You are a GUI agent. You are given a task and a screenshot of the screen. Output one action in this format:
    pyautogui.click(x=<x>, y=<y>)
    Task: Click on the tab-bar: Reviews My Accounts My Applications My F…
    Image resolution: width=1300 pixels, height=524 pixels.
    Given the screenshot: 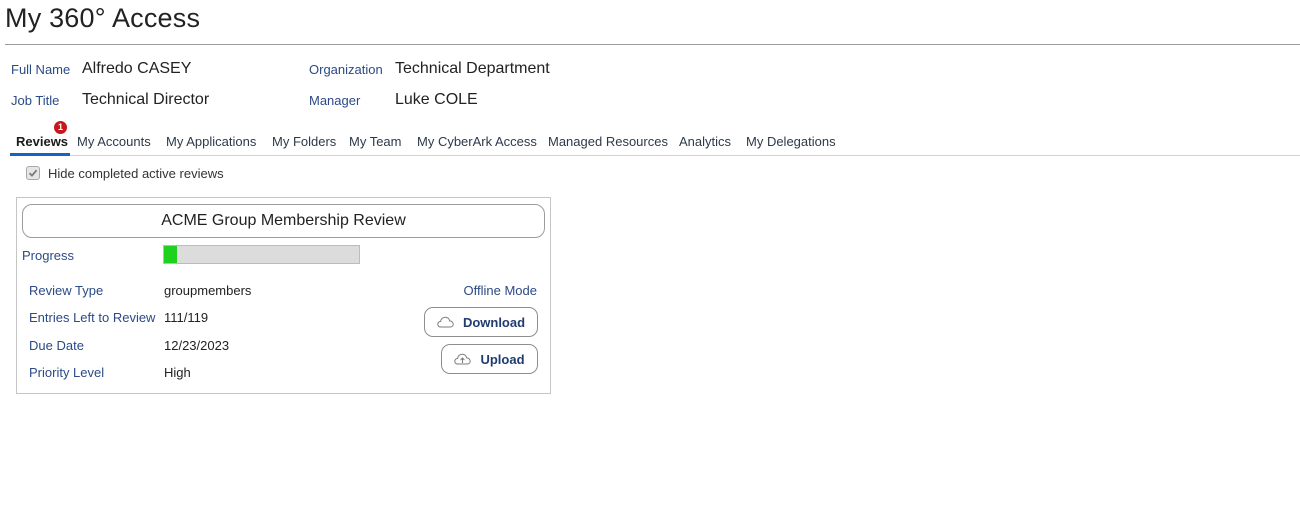 What is the action you would take?
    pyautogui.click(x=655, y=142)
    